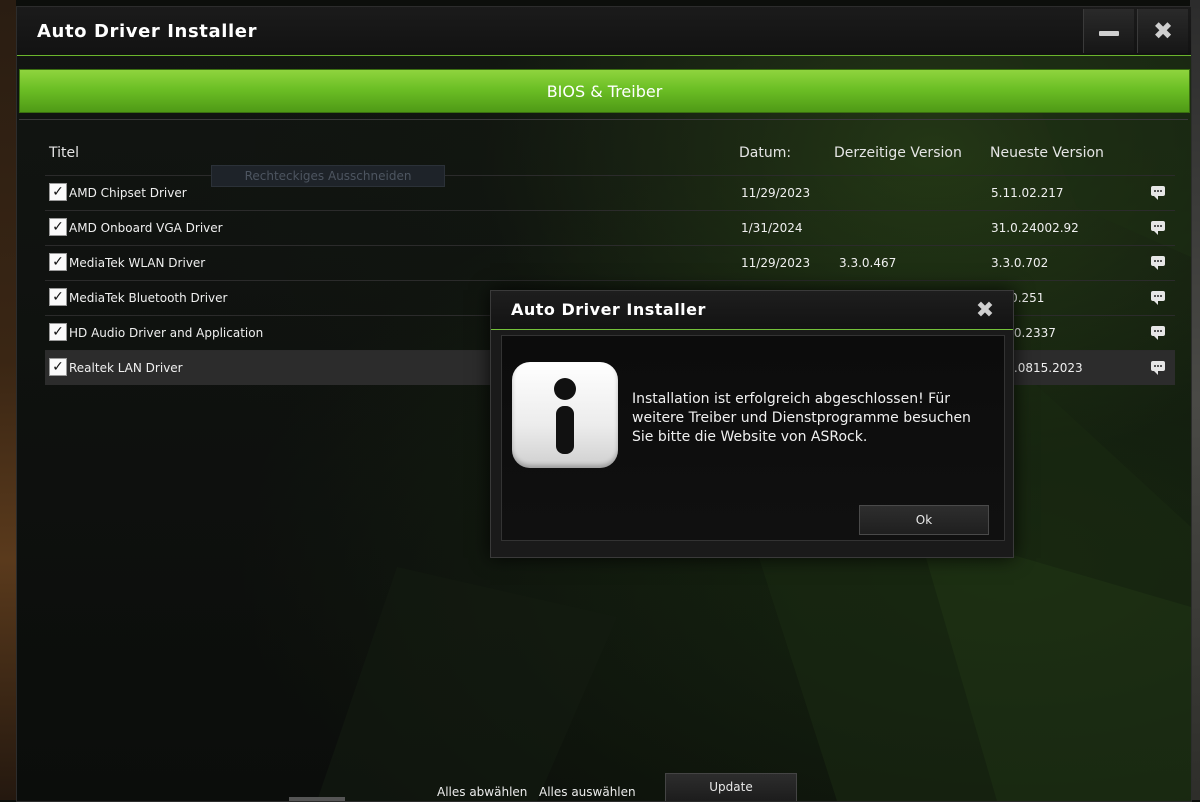  I want to click on driver-current-version: 3.3.0.467, so click(868, 263).